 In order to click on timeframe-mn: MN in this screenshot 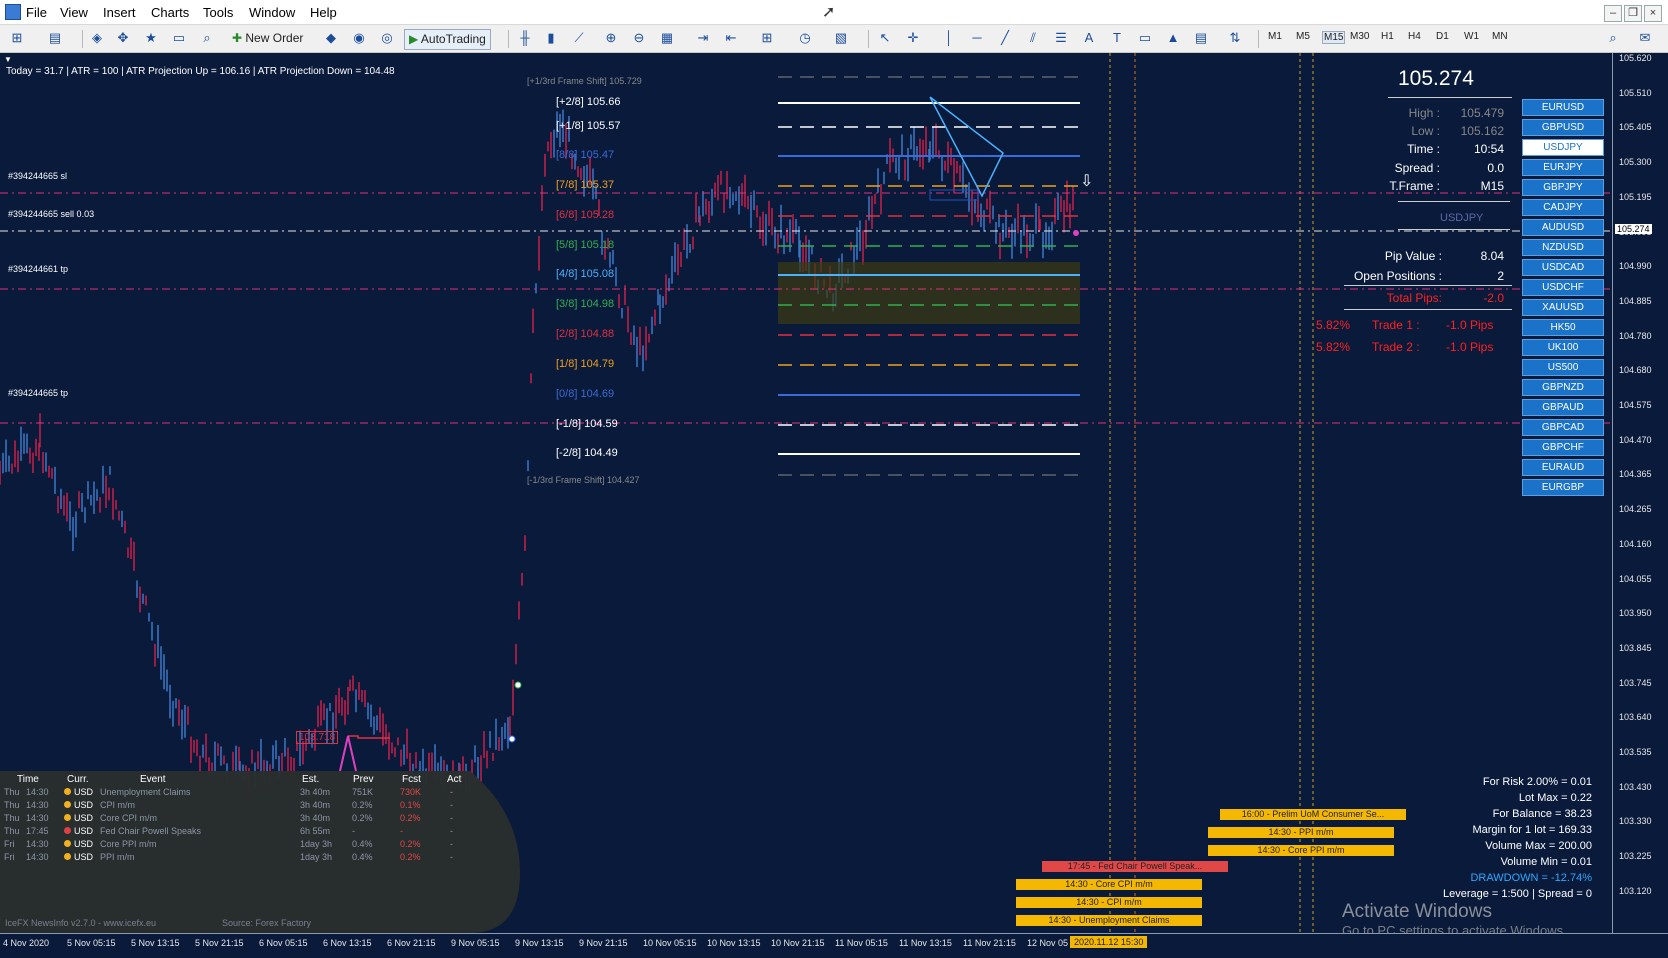, I will do `click(1500, 36)`.